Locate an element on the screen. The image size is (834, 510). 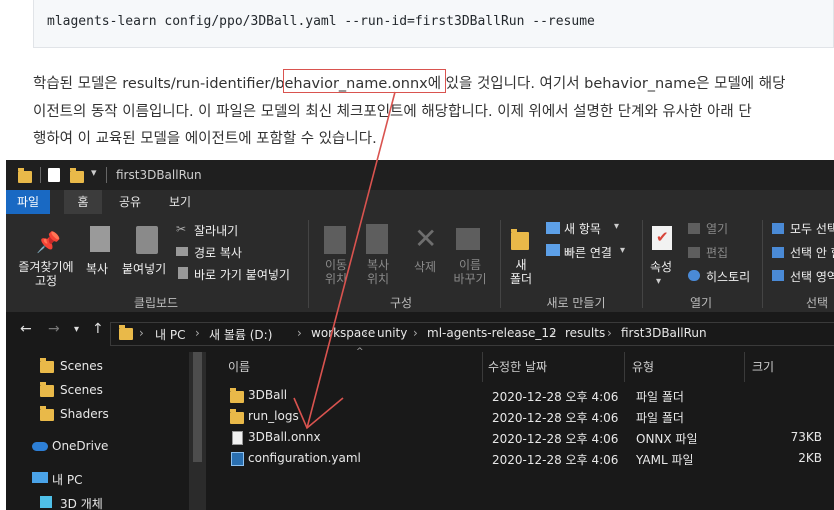
arrow-head is located at coordinates (318, 413).